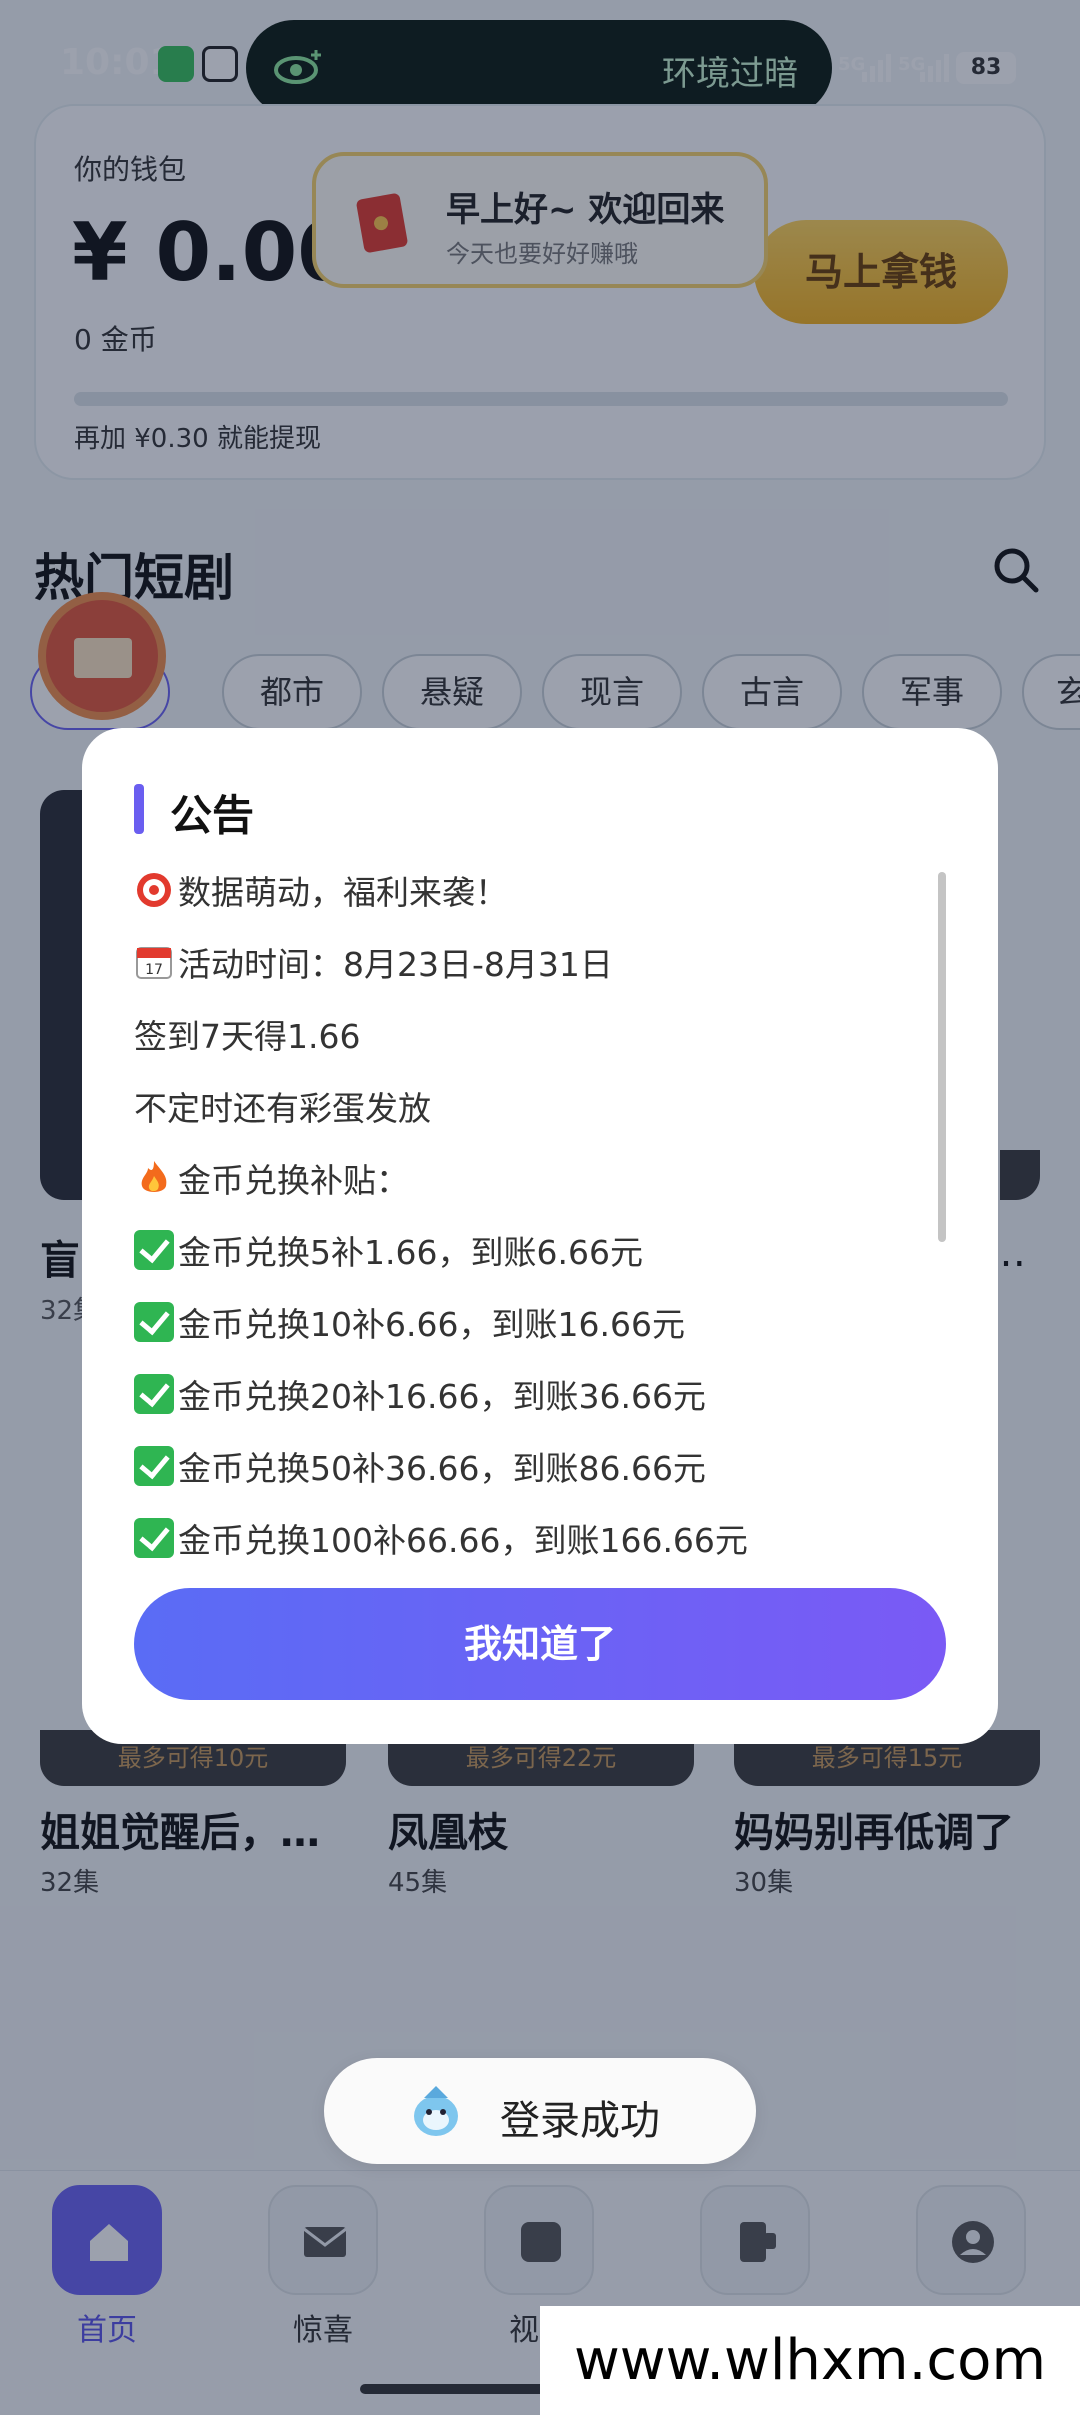 This screenshot has height=2415, width=1080. I want to click on announcement-line: 金币兑换补贴：, so click(271, 1178).